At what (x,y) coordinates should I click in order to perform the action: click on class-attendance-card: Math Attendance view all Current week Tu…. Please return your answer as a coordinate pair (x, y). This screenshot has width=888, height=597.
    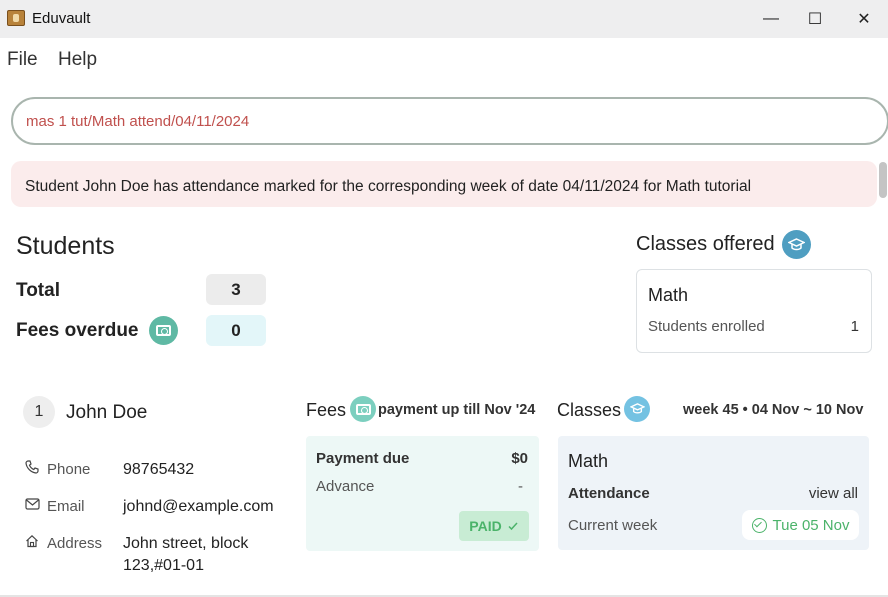
    Looking at the image, I should click on (713, 493).